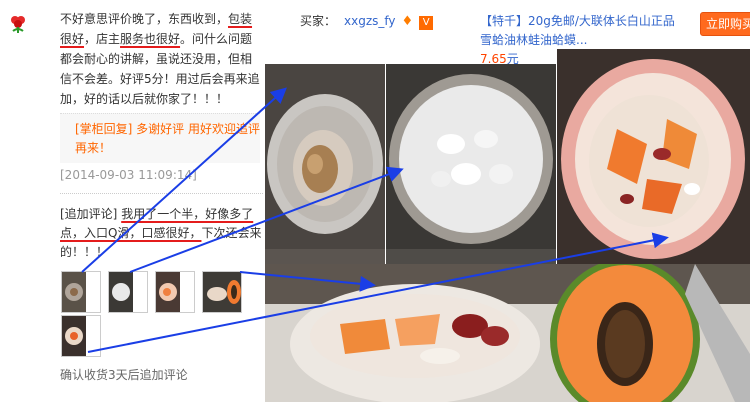 Image resolution: width=750 pixels, height=402 pixels. Describe the element at coordinates (144, 19) in the screenshot. I see `review-text-part: 不好意思评价晚了，东西收到，` at that location.